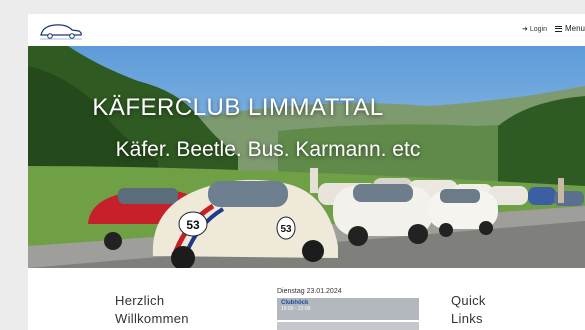 This screenshot has width=585, height=330. Describe the element at coordinates (152, 310) in the screenshot. I see `welcome-heading: Herzlich Willkommen` at that location.